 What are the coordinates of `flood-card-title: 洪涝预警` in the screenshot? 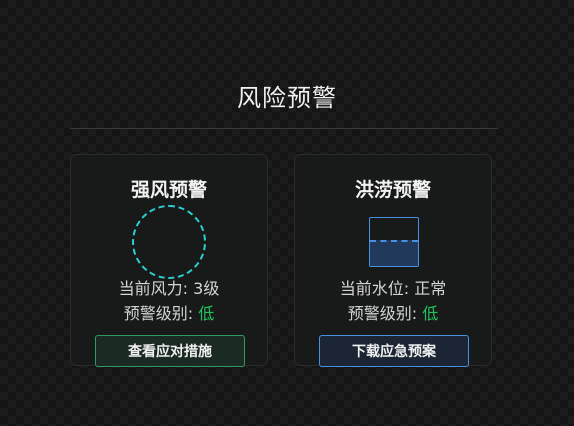 It's located at (392, 190).